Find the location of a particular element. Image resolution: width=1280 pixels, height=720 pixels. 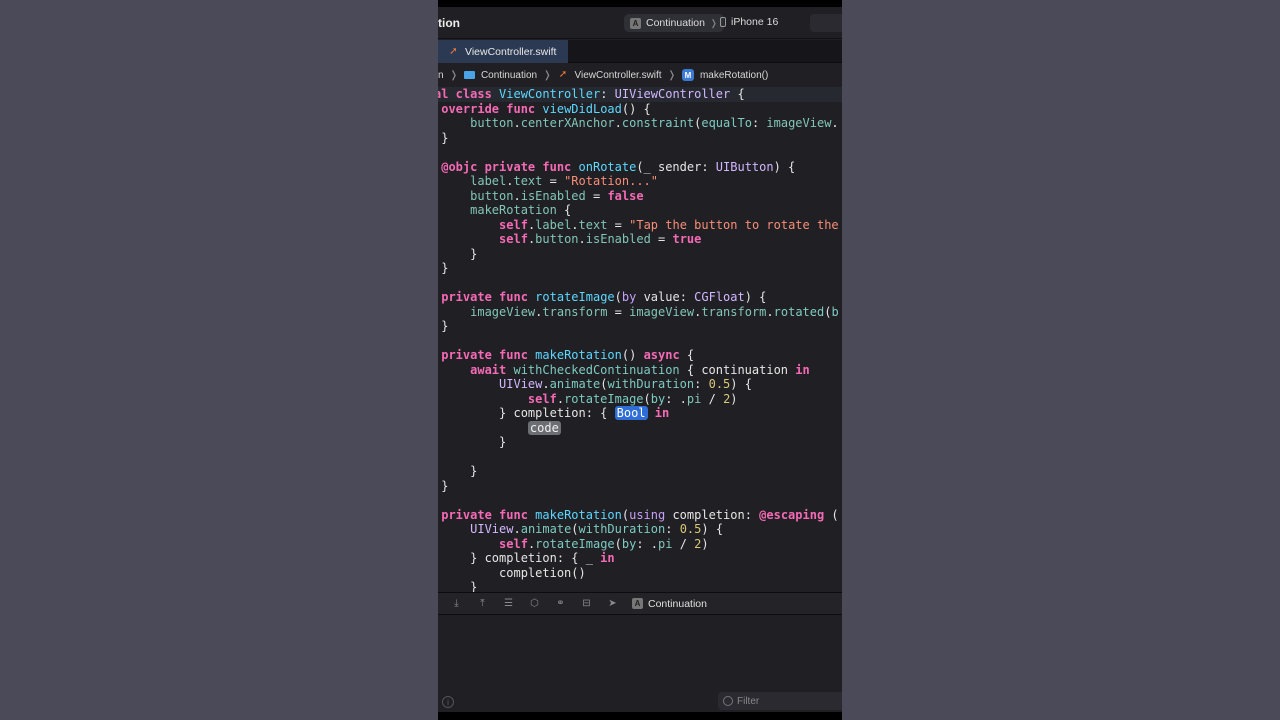

tab-label: ViewController.swift is located at coordinates (511, 51).